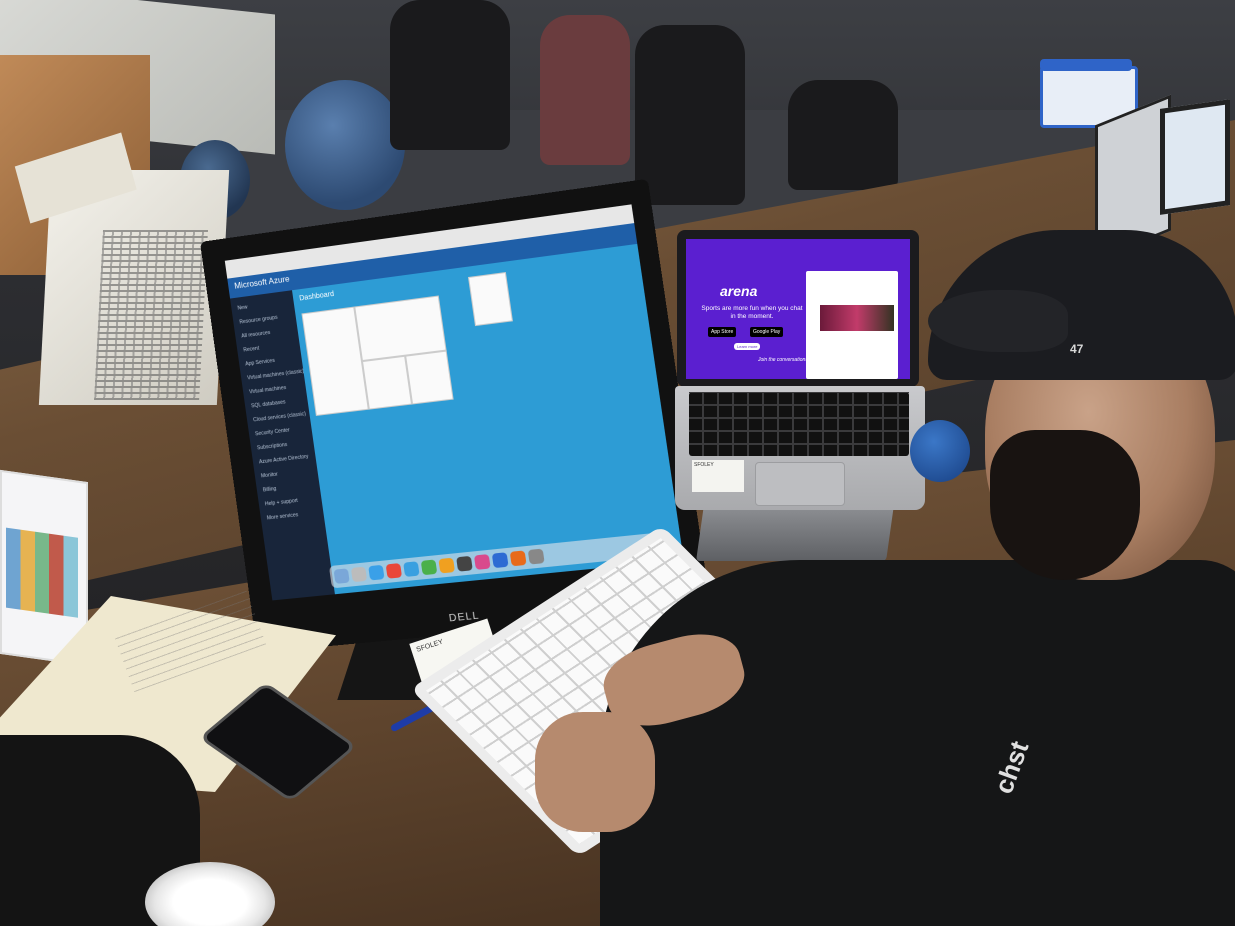 This screenshot has width=1235, height=926. What do you see at coordinates (265, 304) in the screenshot?
I see `sidebar-item: New` at bounding box center [265, 304].